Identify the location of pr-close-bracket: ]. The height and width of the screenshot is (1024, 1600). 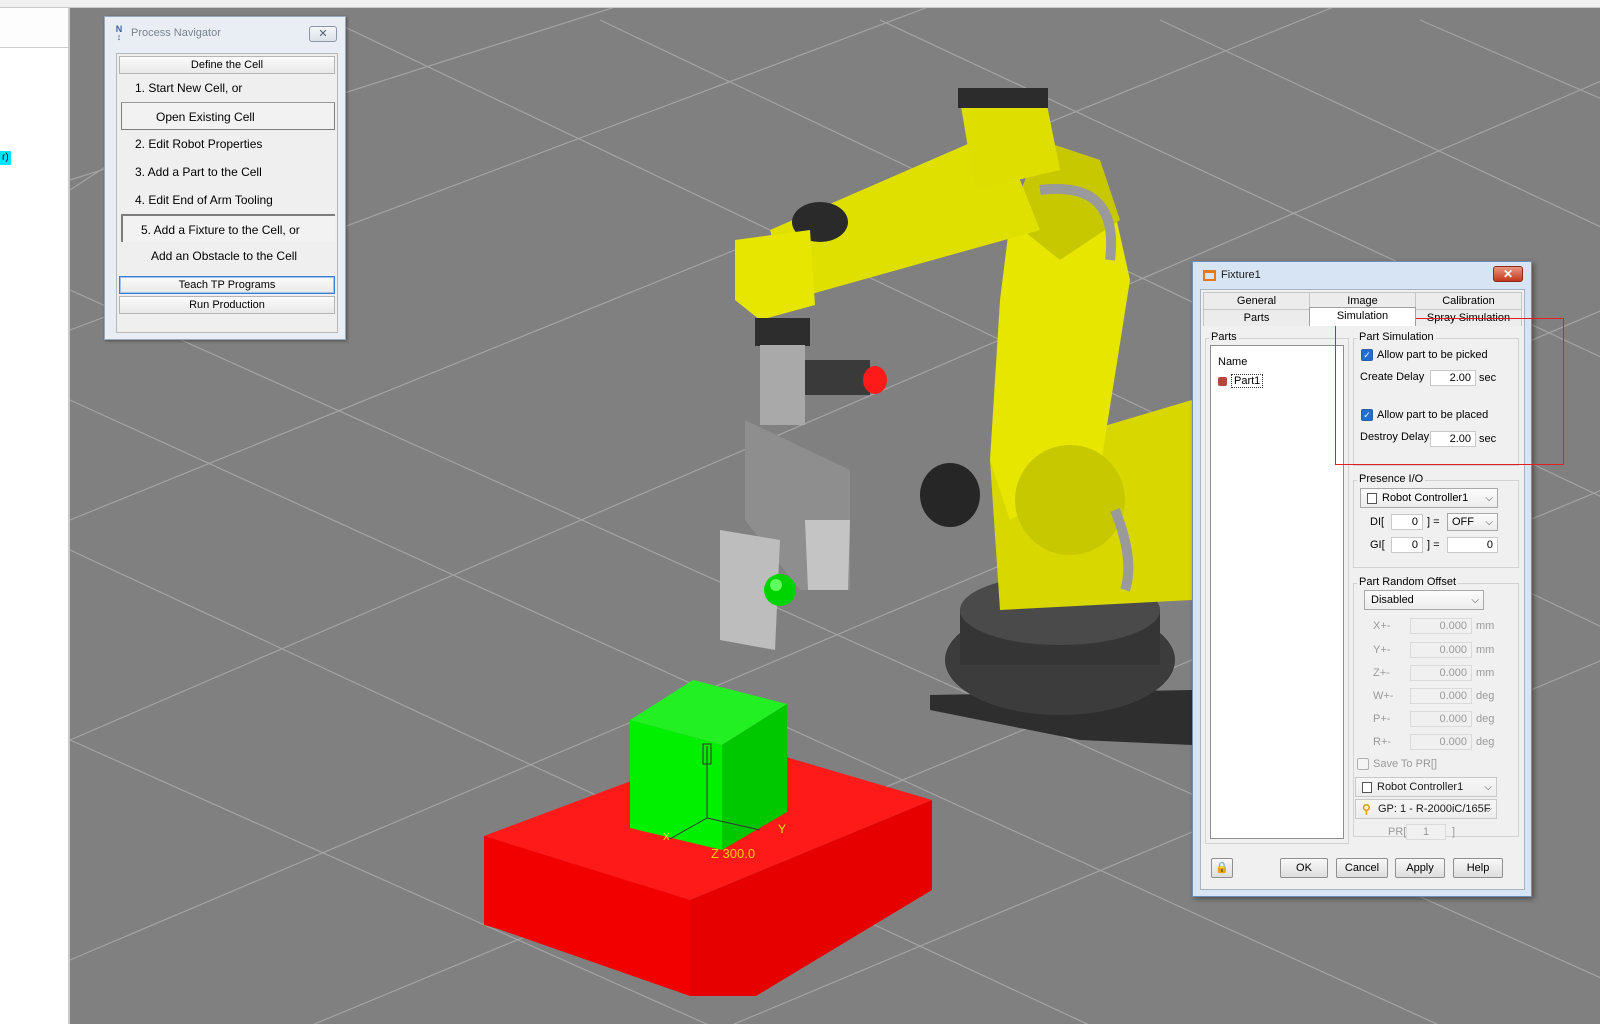
(1454, 832).